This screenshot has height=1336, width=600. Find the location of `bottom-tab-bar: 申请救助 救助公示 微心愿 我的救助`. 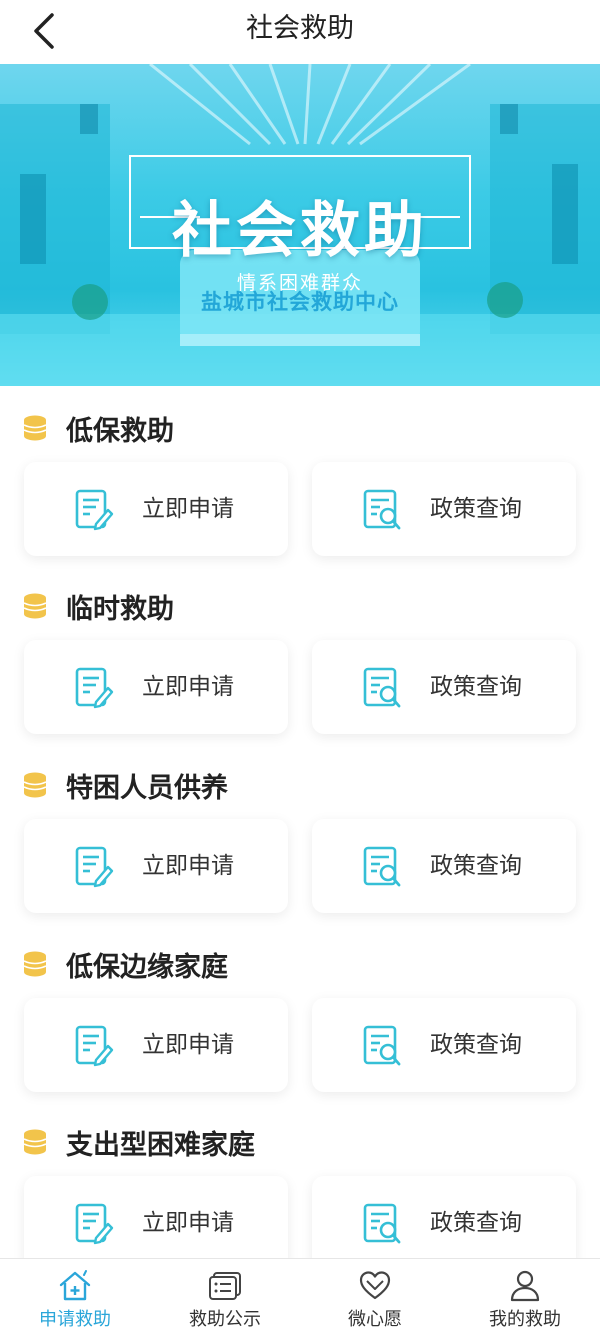

bottom-tab-bar: 申请救助 救助公示 微心愿 我的救助 is located at coordinates (300, 1297).